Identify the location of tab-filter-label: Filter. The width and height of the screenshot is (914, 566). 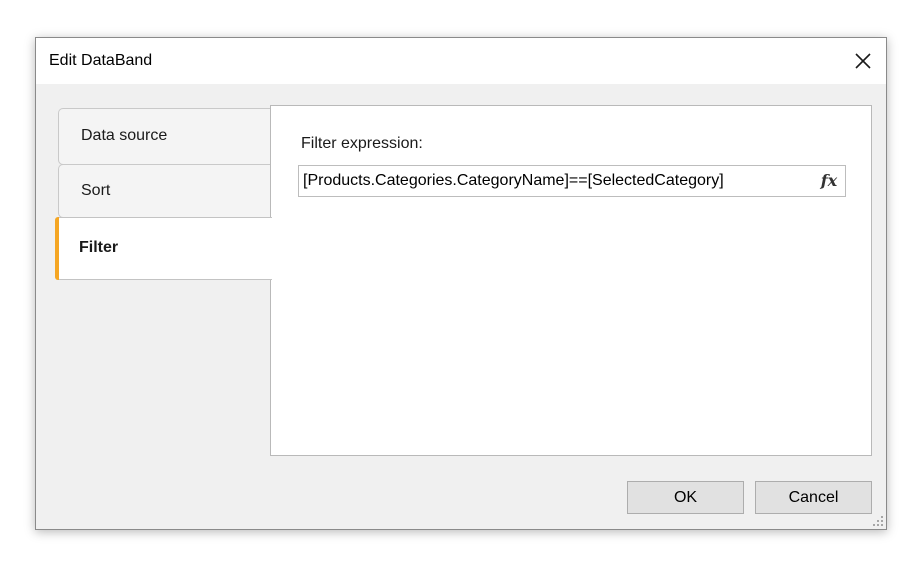
(99, 247).